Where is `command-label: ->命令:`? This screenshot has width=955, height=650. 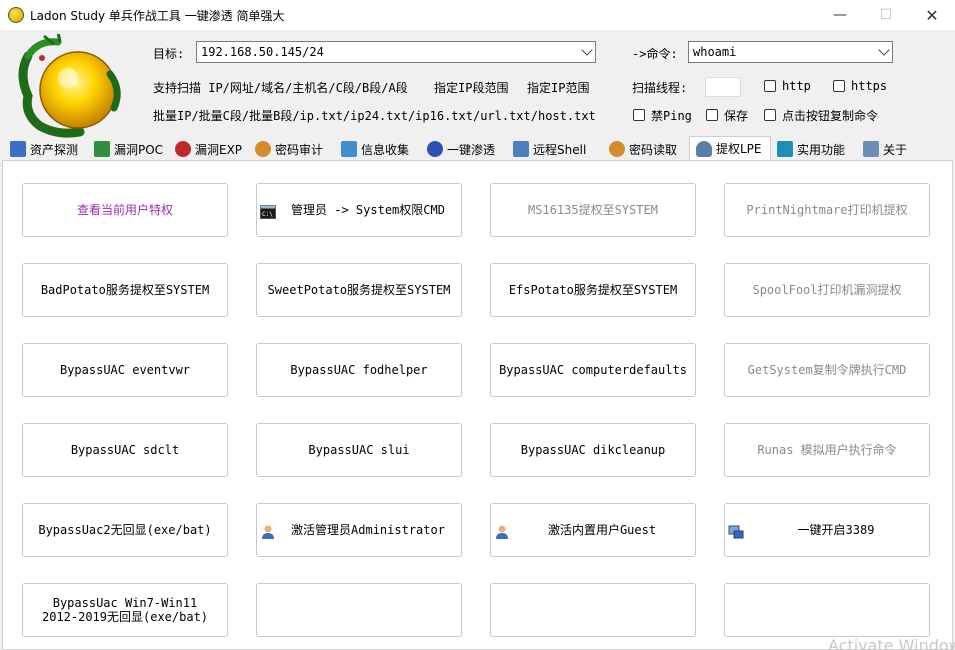 command-label: ->命令: is located at coordinates (655, 54).